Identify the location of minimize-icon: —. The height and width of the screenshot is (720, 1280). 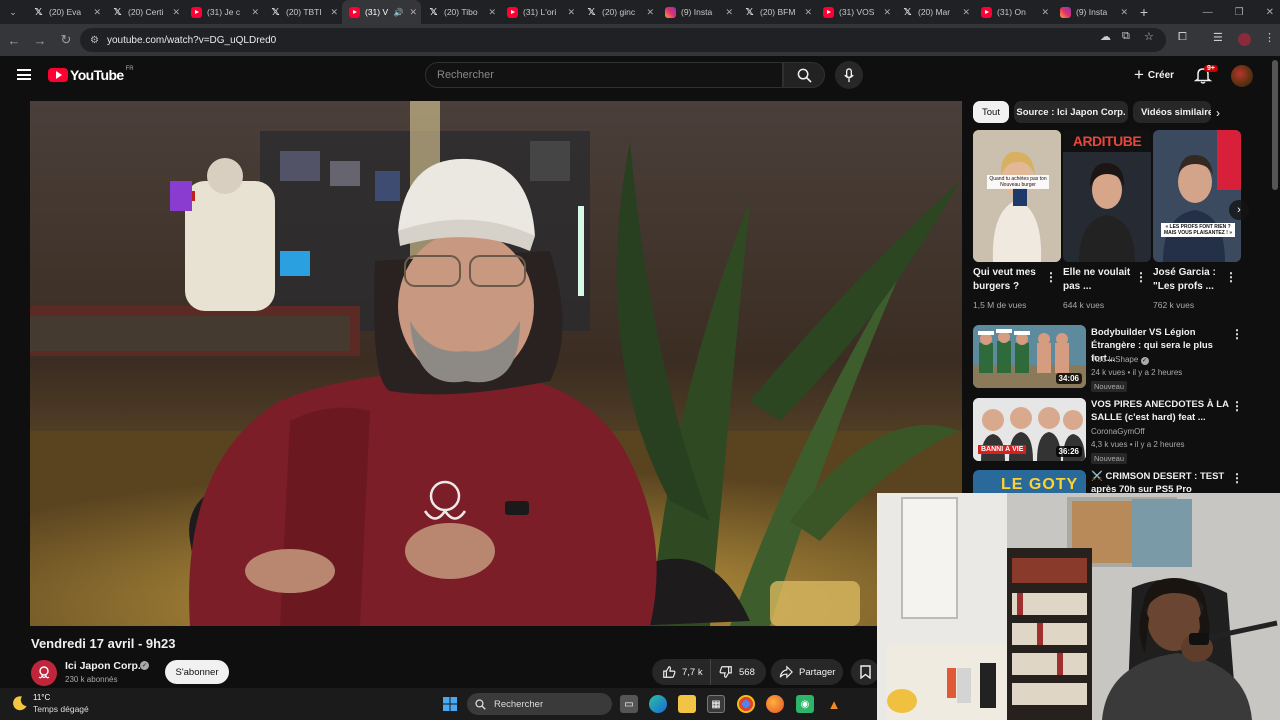
(1208, 12).